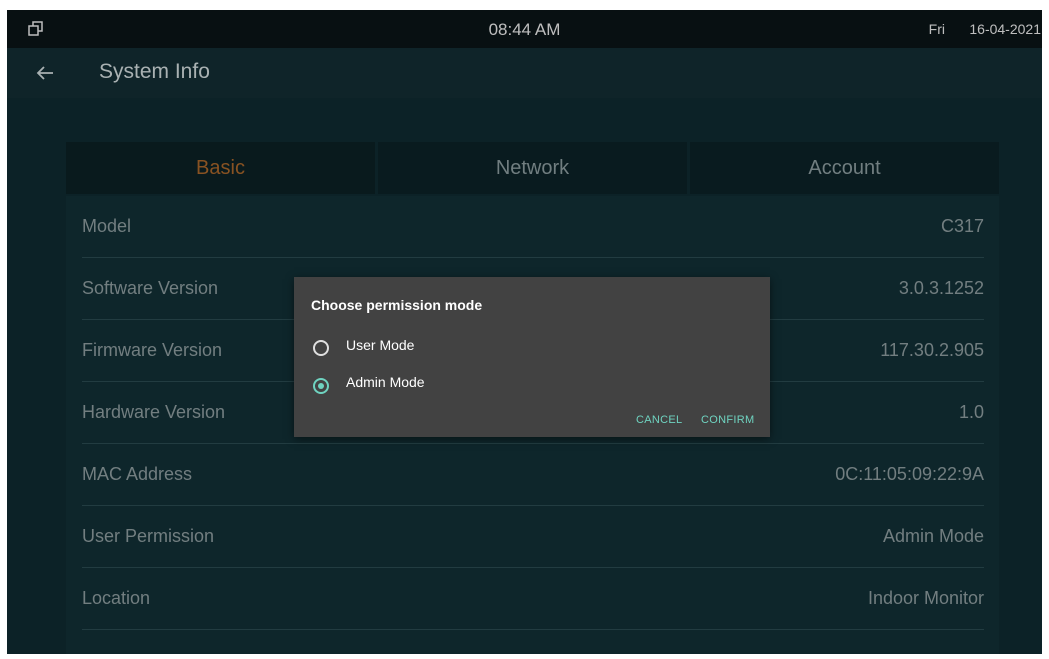 Image resolution: width=1049 pixels, height=659 pixels. What do you see at coordinates (380, 345) in the screenshot?
I see `option-label: User Mode` at bounding box center [380, 345].